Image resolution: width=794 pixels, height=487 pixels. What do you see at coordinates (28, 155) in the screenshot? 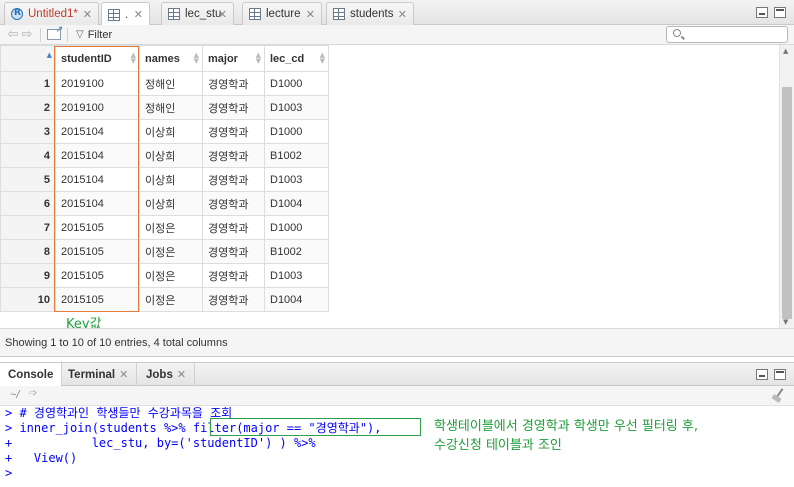
I see `row-number-cell: 4` at bounding box center [28, 155].